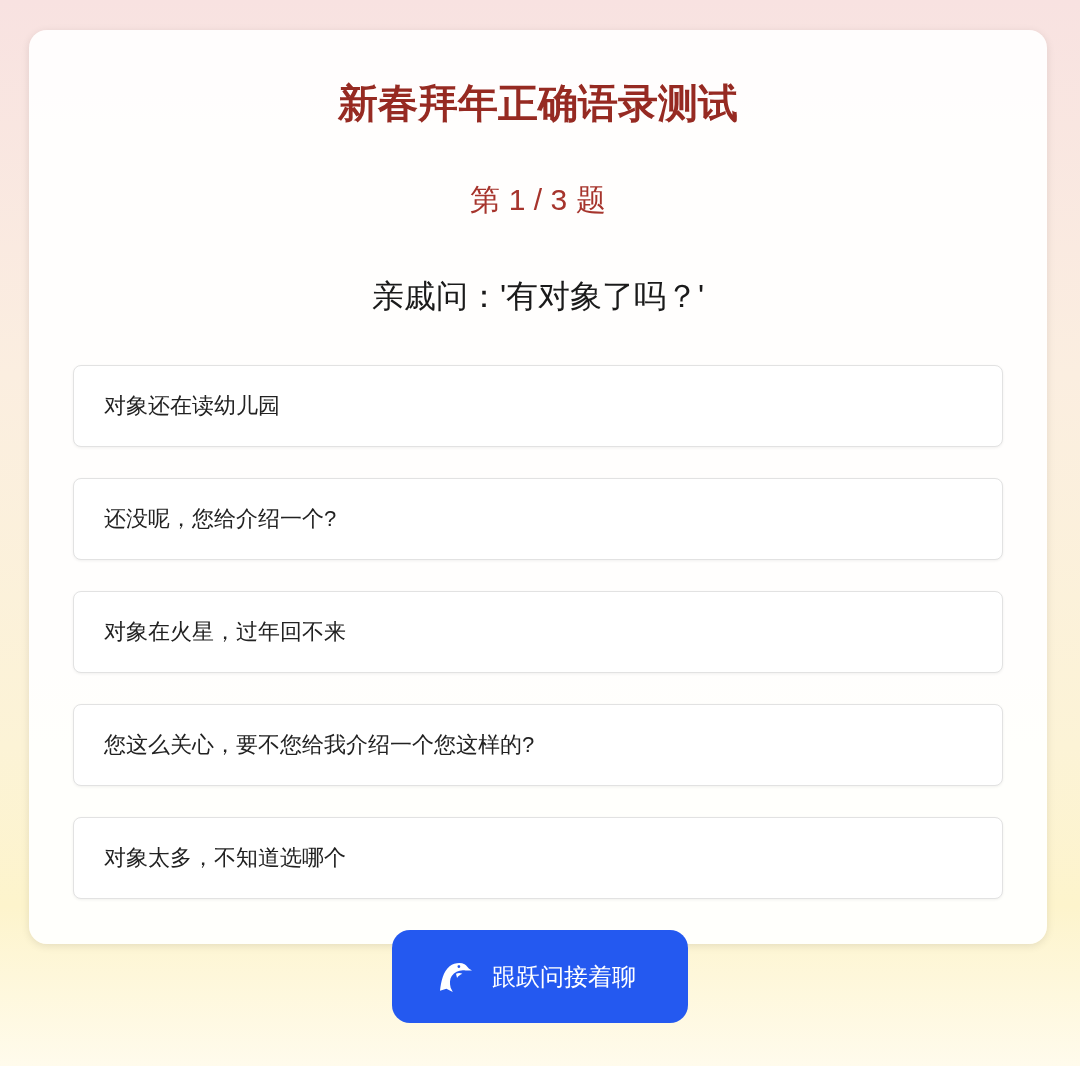  Describe the element at coordinates (540, 976) in the screenshot. I see `chat-button: 跟跃问接着聊` at that location.